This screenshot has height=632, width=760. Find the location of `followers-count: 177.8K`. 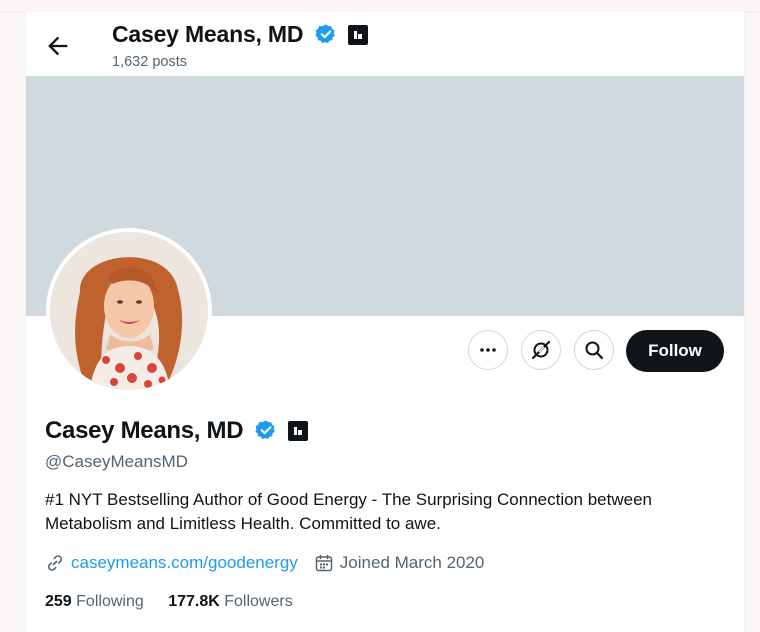

followers-count: 177.8K is located at coordinates (194, 601).